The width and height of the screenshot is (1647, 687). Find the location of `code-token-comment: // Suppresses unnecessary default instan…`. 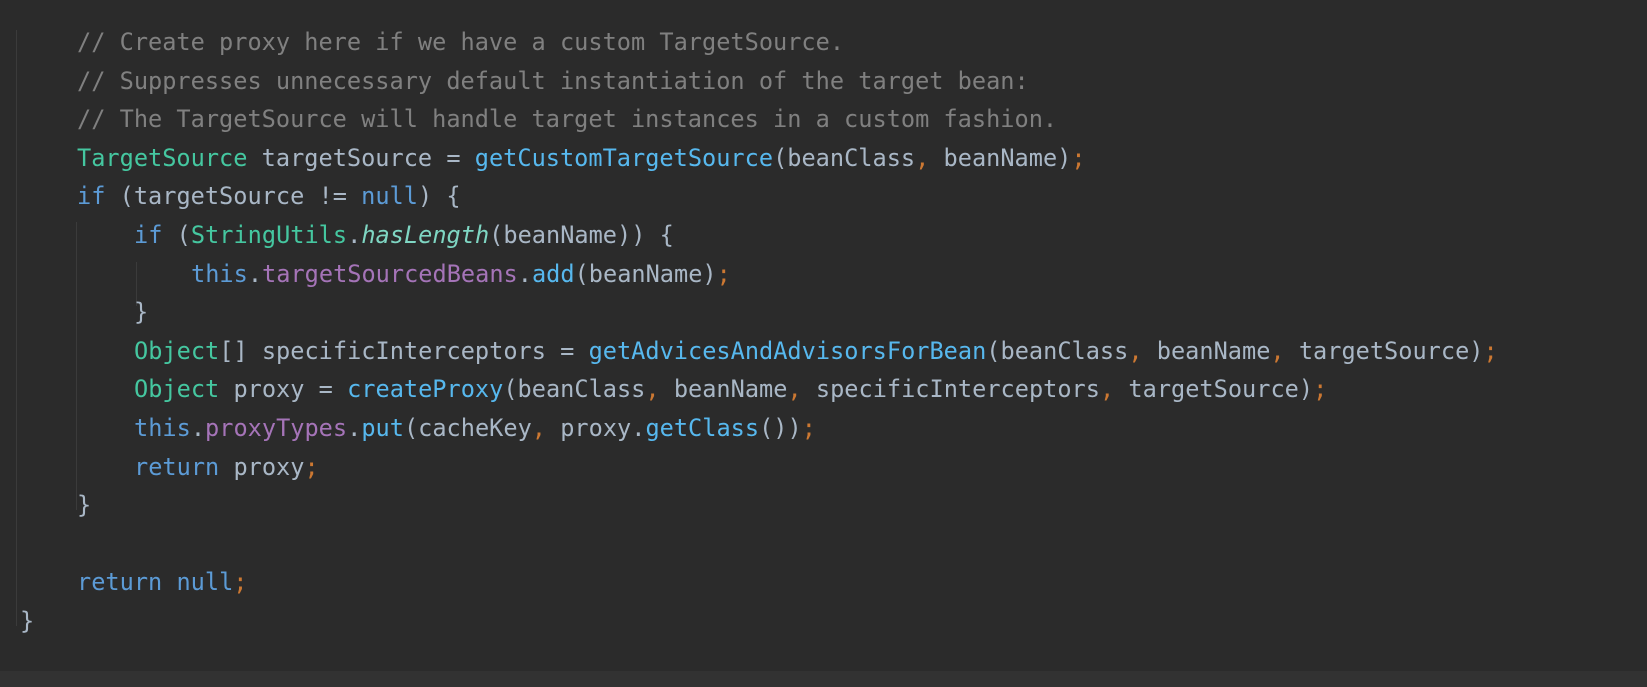

code-token-comment: // Suppresses unnecessary default instan… is located at coordinates (553, 80).